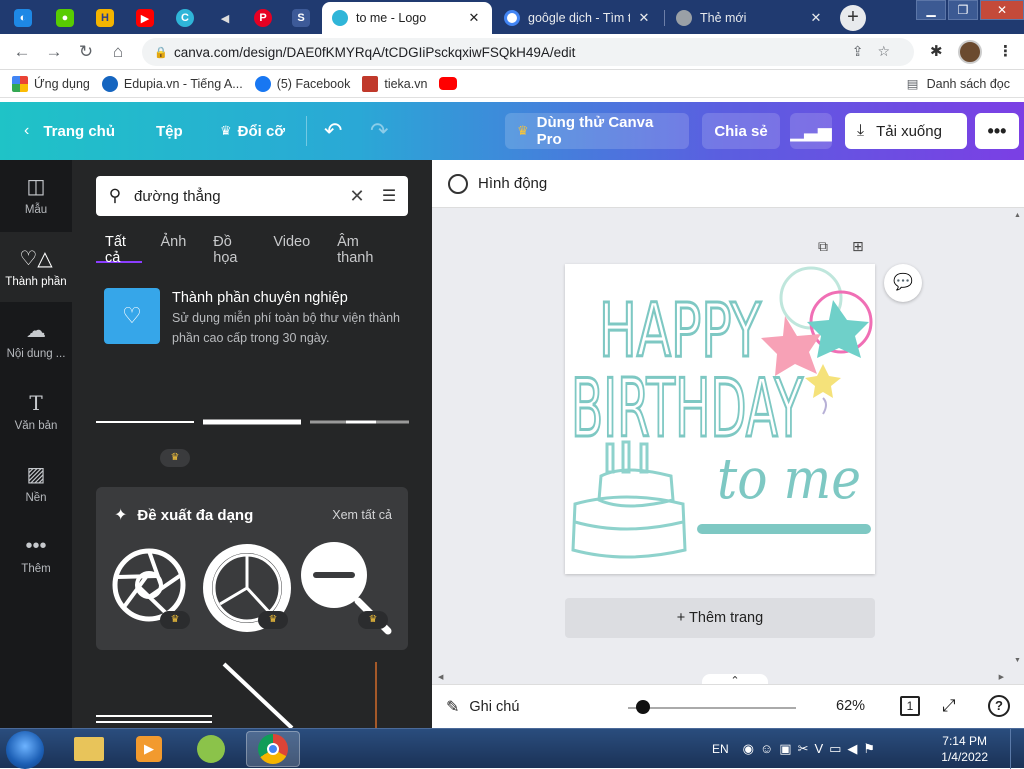 The image size is (1024, 769). What do you see at coordinates (145, 18) in the screenshot?
I see `pinned-tab: ▶` at bounding box center [145, 18].